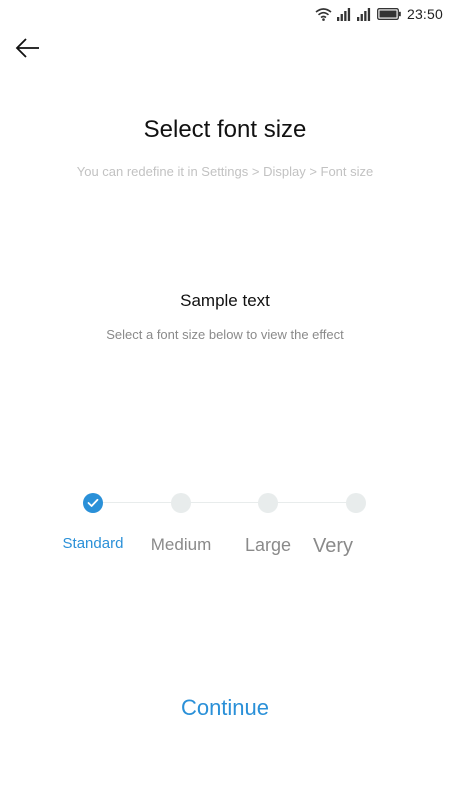 This screenshot has width=450, height=800. I want to click on status-icons: 23:50, so click(379, 14).